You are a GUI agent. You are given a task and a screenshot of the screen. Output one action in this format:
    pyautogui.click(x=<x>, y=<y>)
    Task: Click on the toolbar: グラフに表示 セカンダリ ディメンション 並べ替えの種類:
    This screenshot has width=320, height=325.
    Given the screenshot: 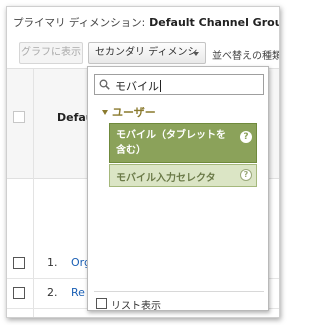 What is the action you would take?
    pyautogui.click(x=143, y=58)
    